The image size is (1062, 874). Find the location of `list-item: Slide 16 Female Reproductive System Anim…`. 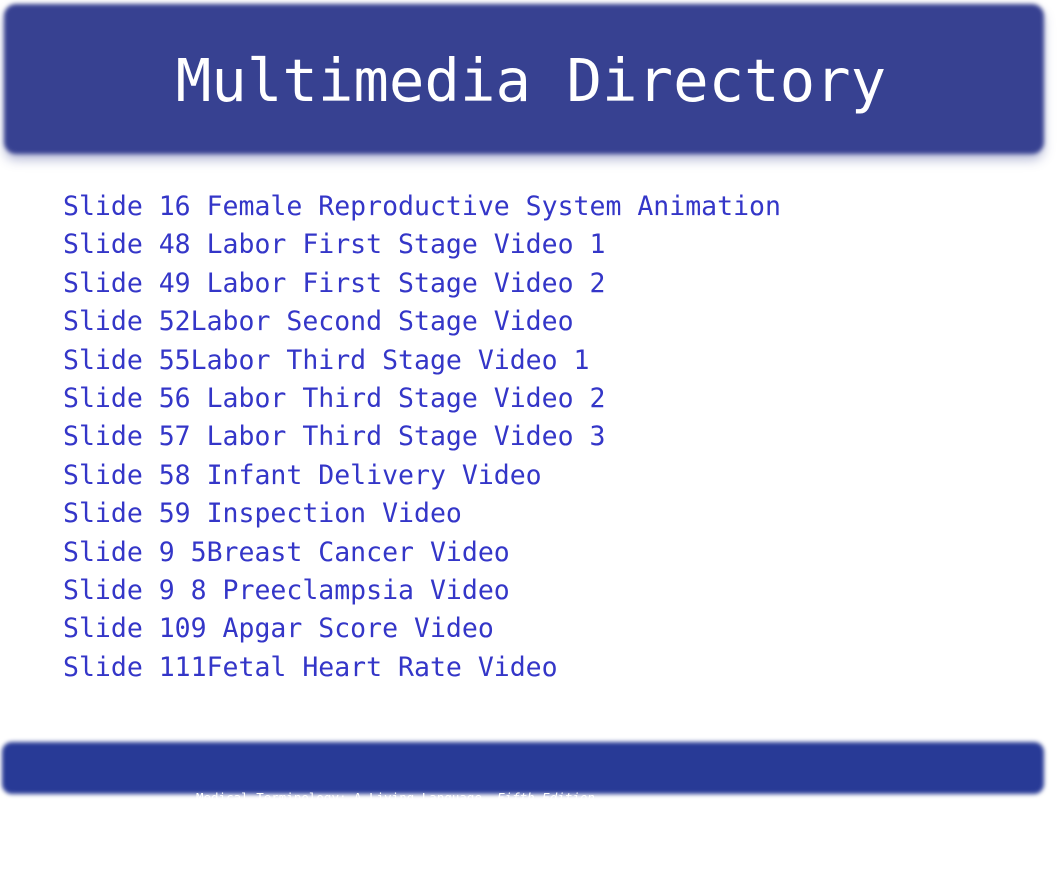

list-item: Slide 16 Female Reproductive System Anim… is located at coordinates (422, 207).